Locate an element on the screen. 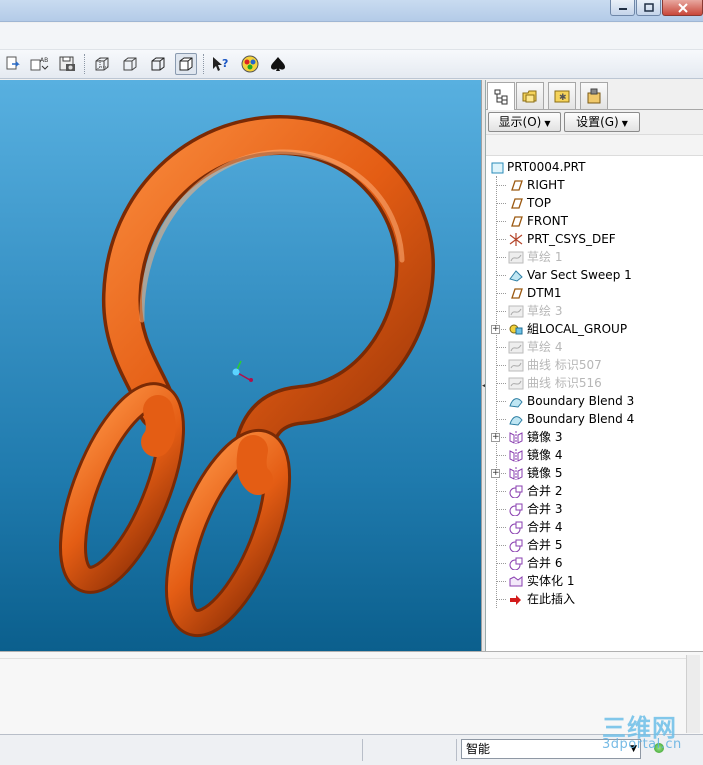 The width and height of the screenshot is (703, 765). favorites-tab: ✱ is located at coordinates (562, 95).